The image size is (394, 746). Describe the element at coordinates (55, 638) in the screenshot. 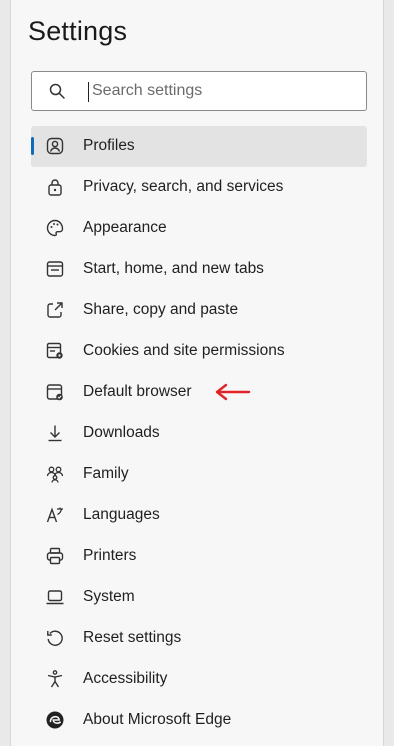

I see `reset-icon` at that location.